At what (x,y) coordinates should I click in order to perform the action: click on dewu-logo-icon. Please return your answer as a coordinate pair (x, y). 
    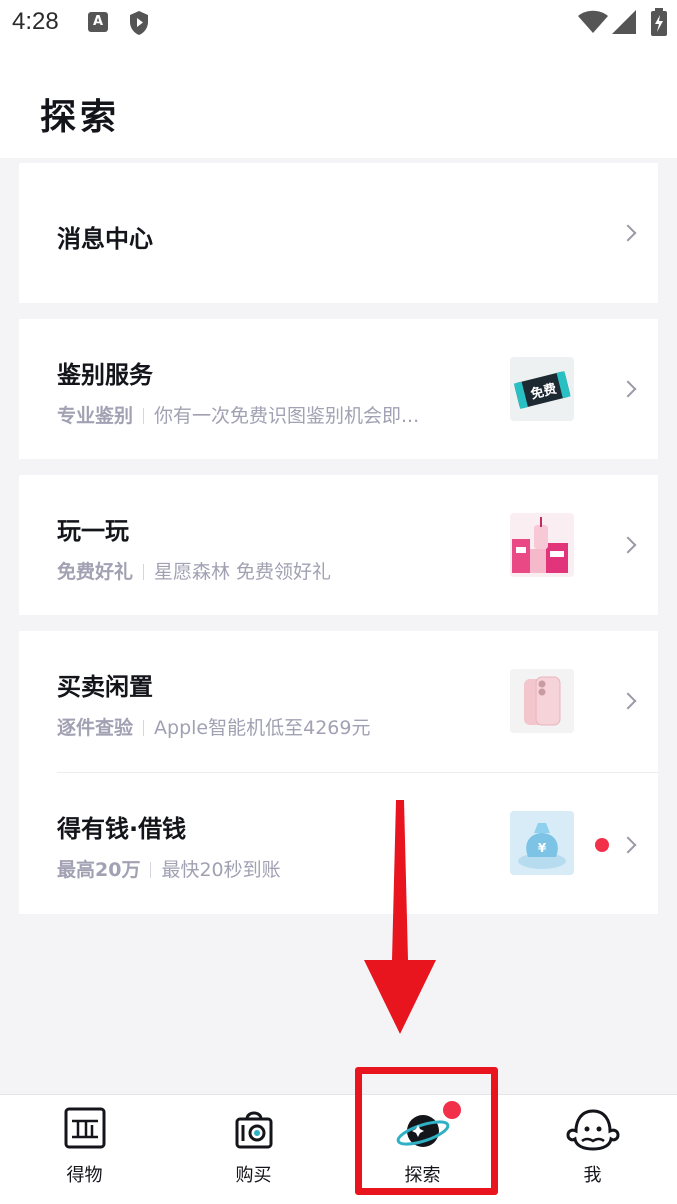
    Looking at the image, I should click on (84, 1128).